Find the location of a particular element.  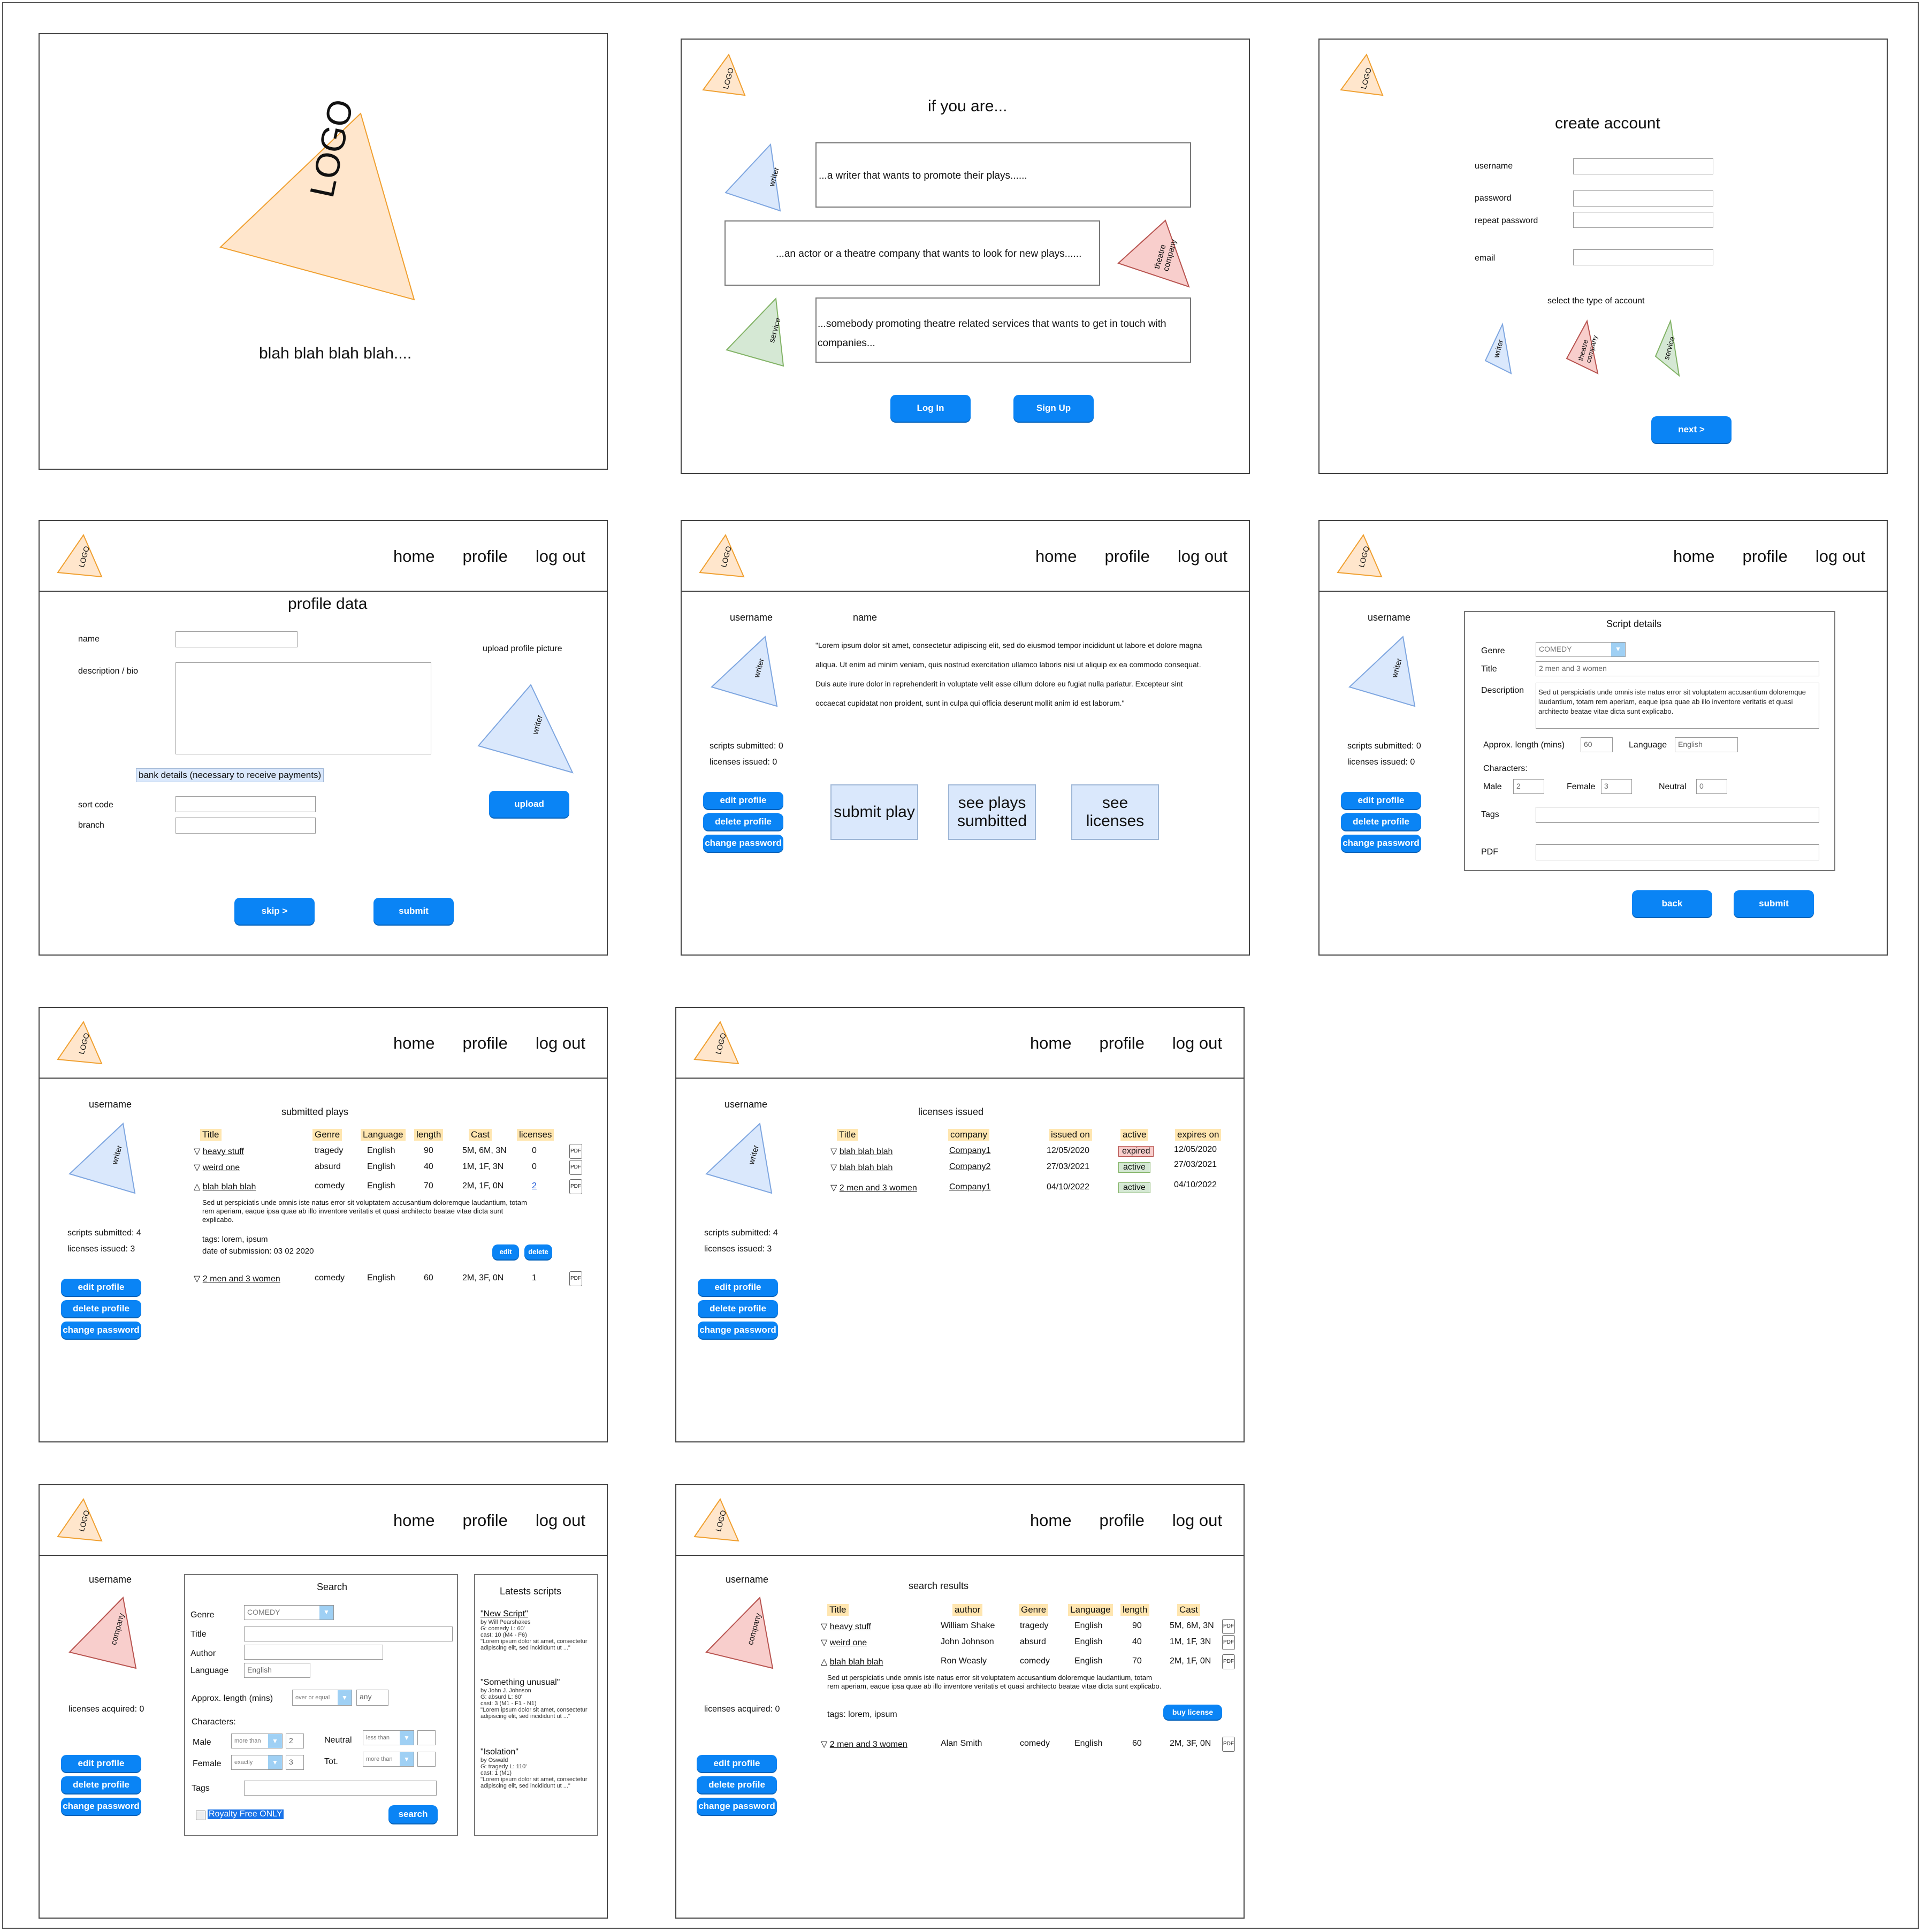

cell-licenses-link: 2 is located at coordinates (535, 1186).